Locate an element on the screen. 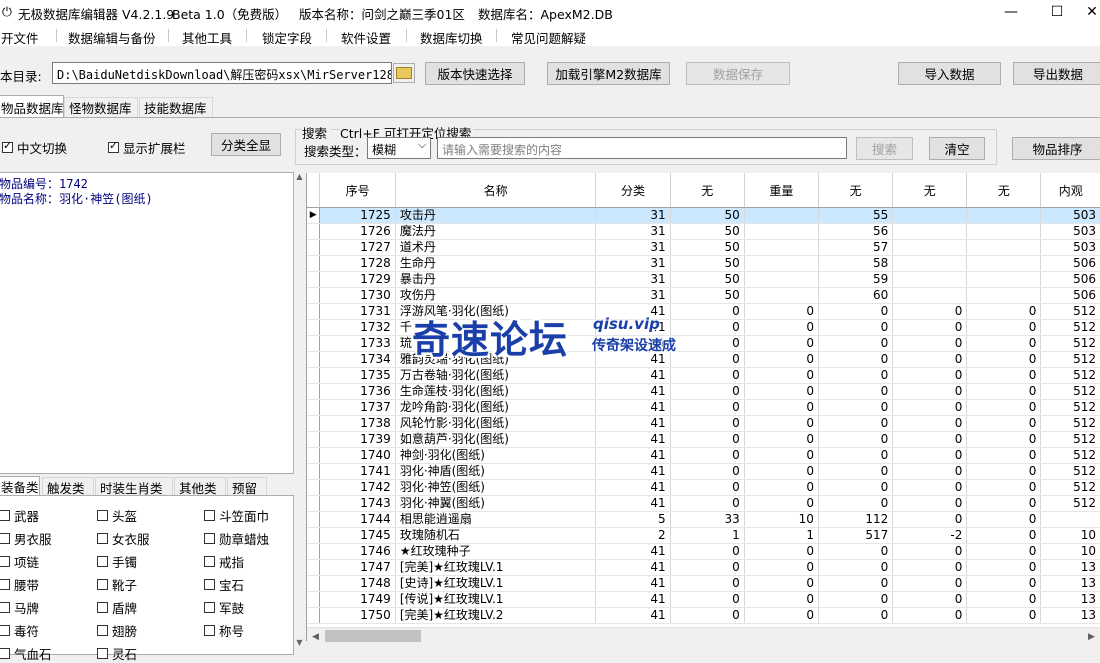 This screenshot has height=663, width=1100. table-cell: 1743 is located at coordinates (357, 503).